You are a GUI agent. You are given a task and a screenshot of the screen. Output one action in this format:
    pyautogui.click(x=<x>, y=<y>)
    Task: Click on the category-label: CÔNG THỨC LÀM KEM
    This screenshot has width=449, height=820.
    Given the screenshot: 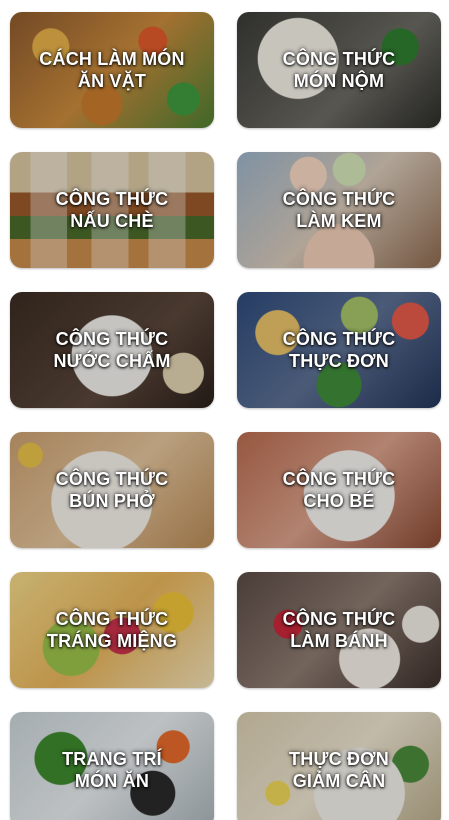 What is the action you would take?
    pyautogui.click(x=339, y=210)
    